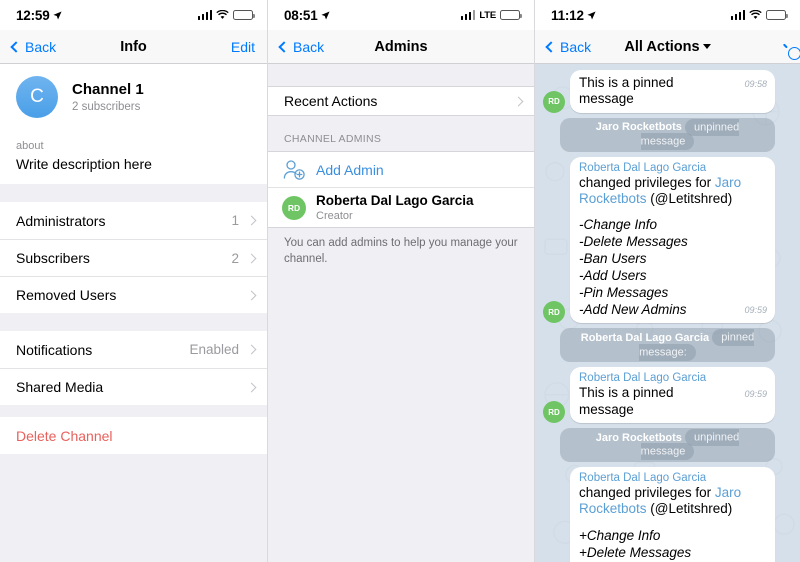  Describe the element at coordinates (53, 258) in the screenshot. I see `row-label: Subscribers` at that location.